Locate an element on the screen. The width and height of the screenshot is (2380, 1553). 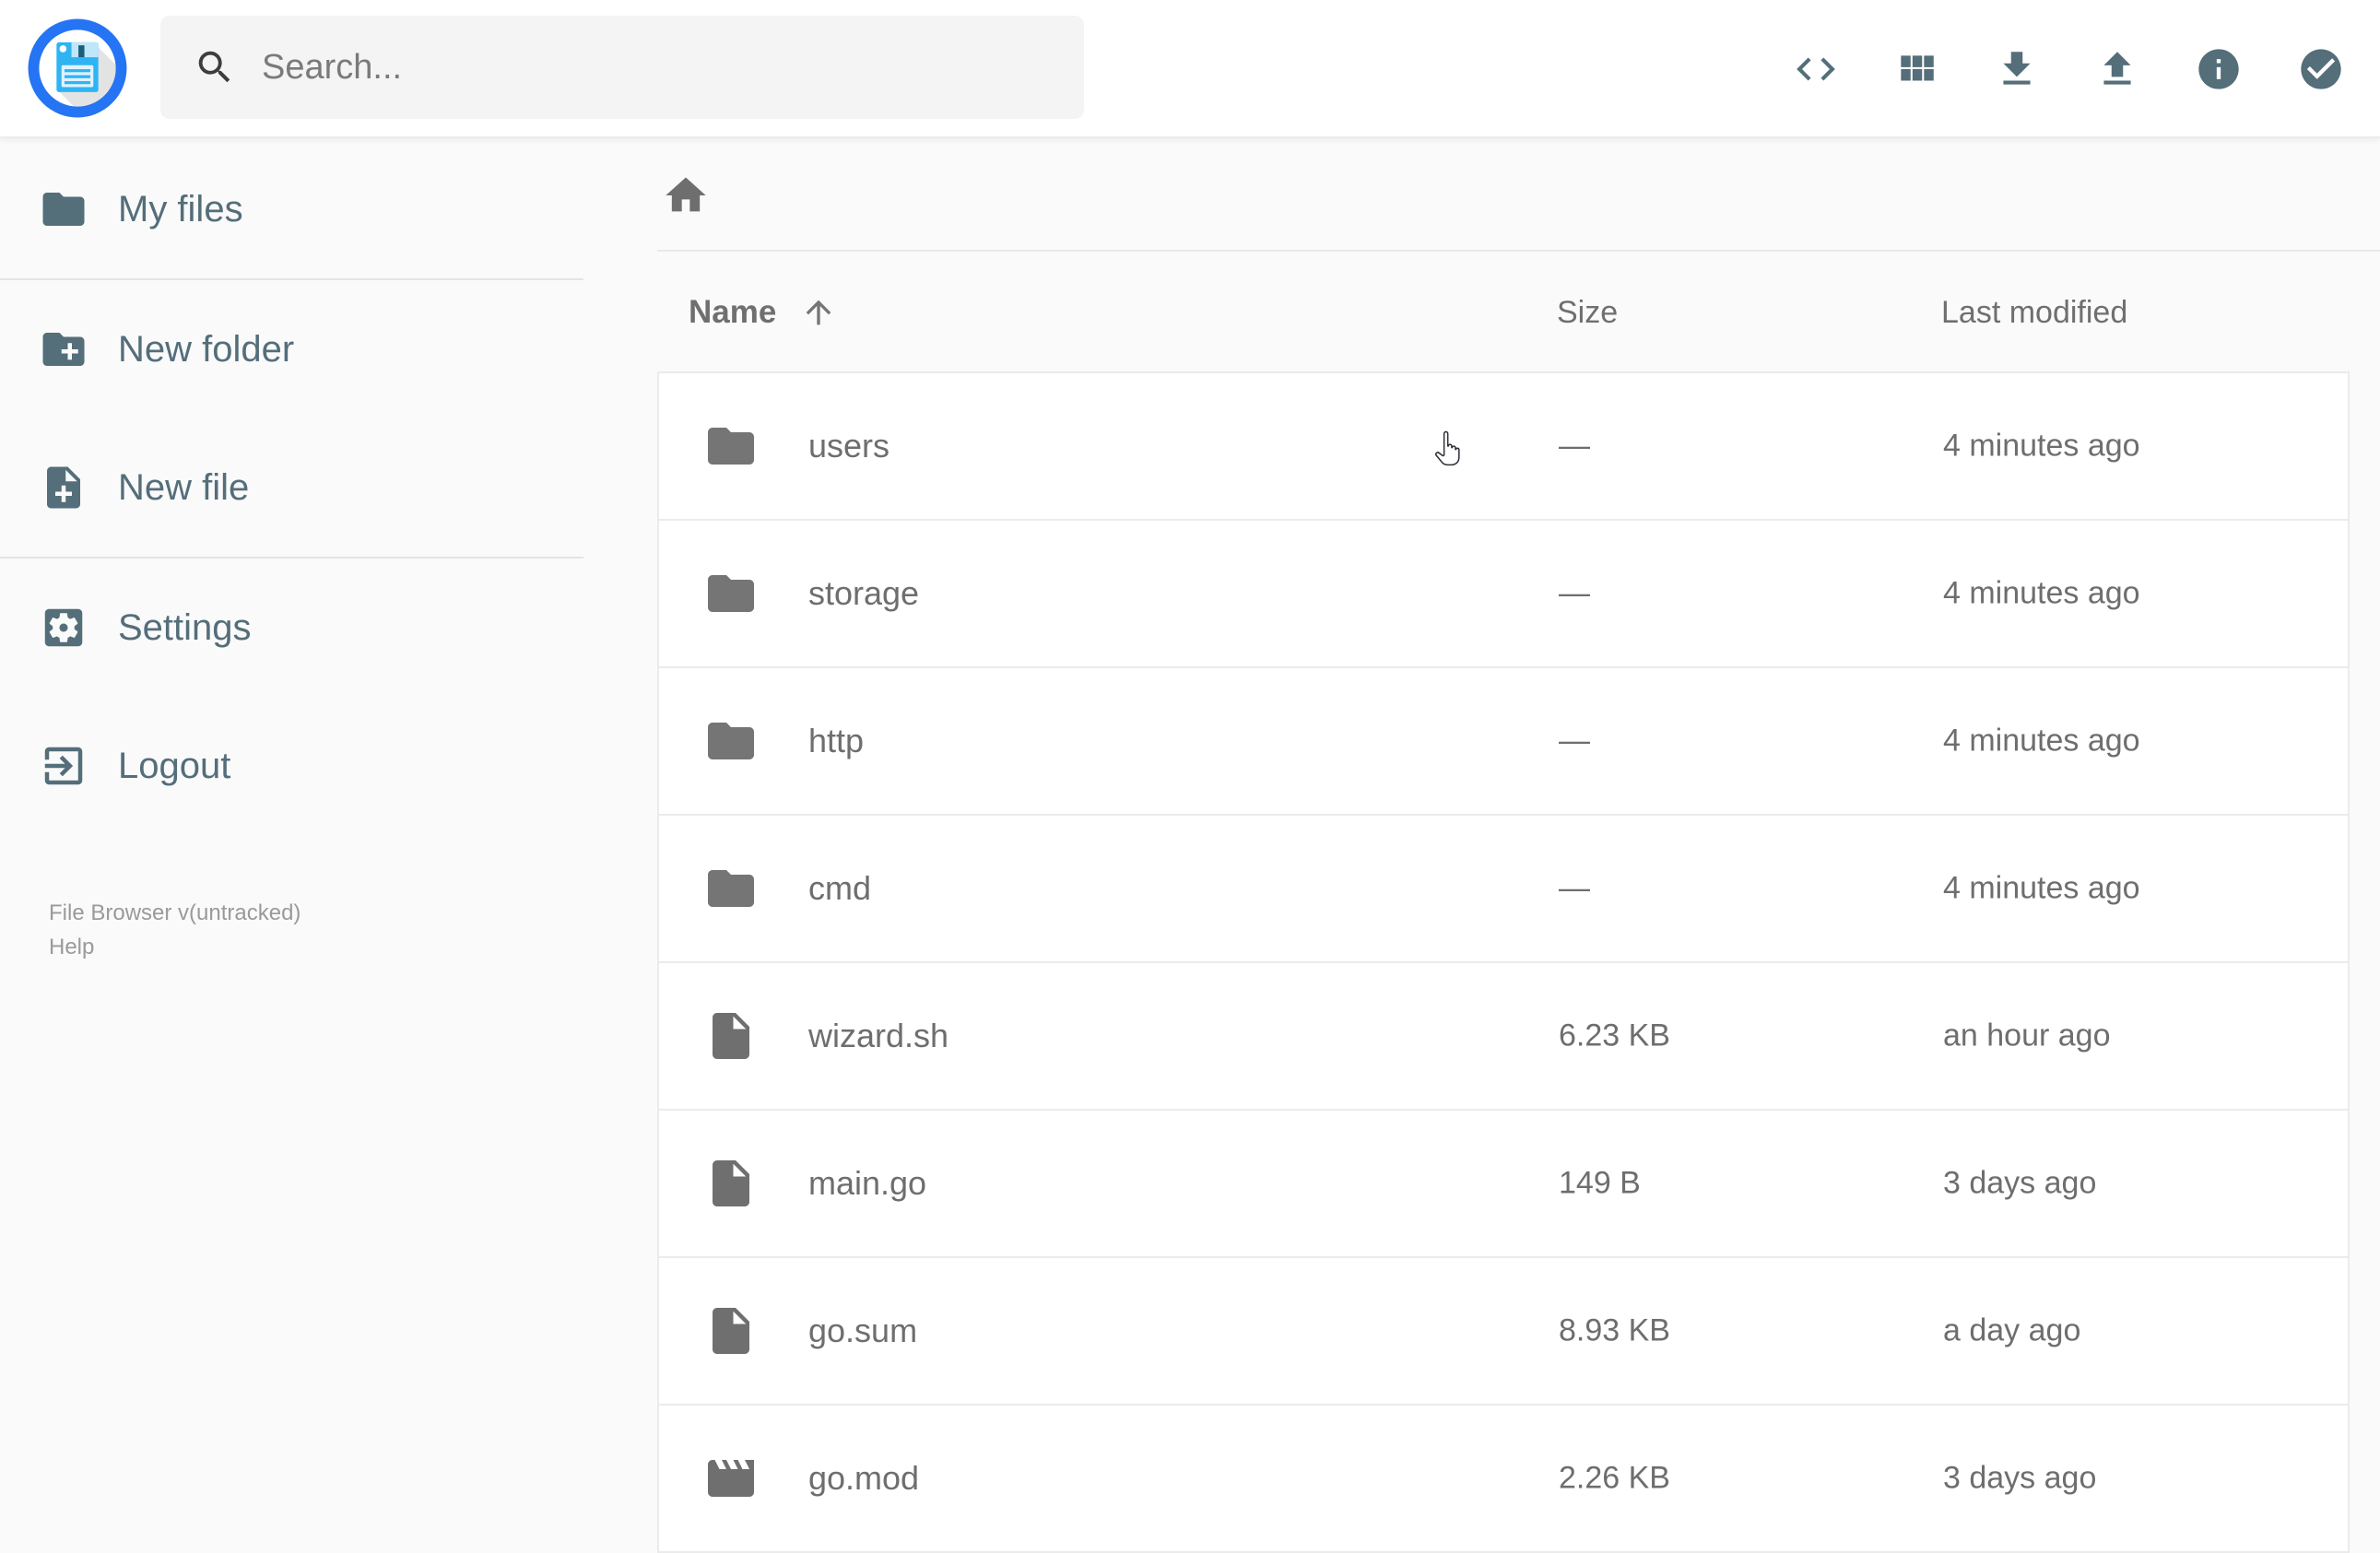
file-name: http is located at coordinates (836, 740).